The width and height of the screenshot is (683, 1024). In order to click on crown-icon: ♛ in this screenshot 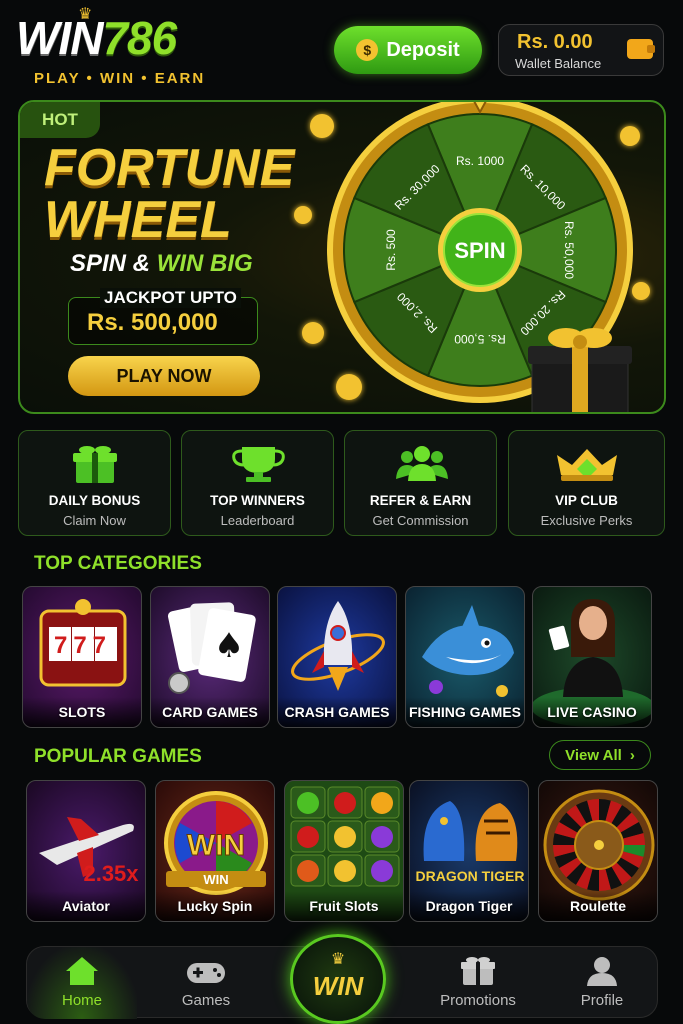, I will do `click(338, 959)`.